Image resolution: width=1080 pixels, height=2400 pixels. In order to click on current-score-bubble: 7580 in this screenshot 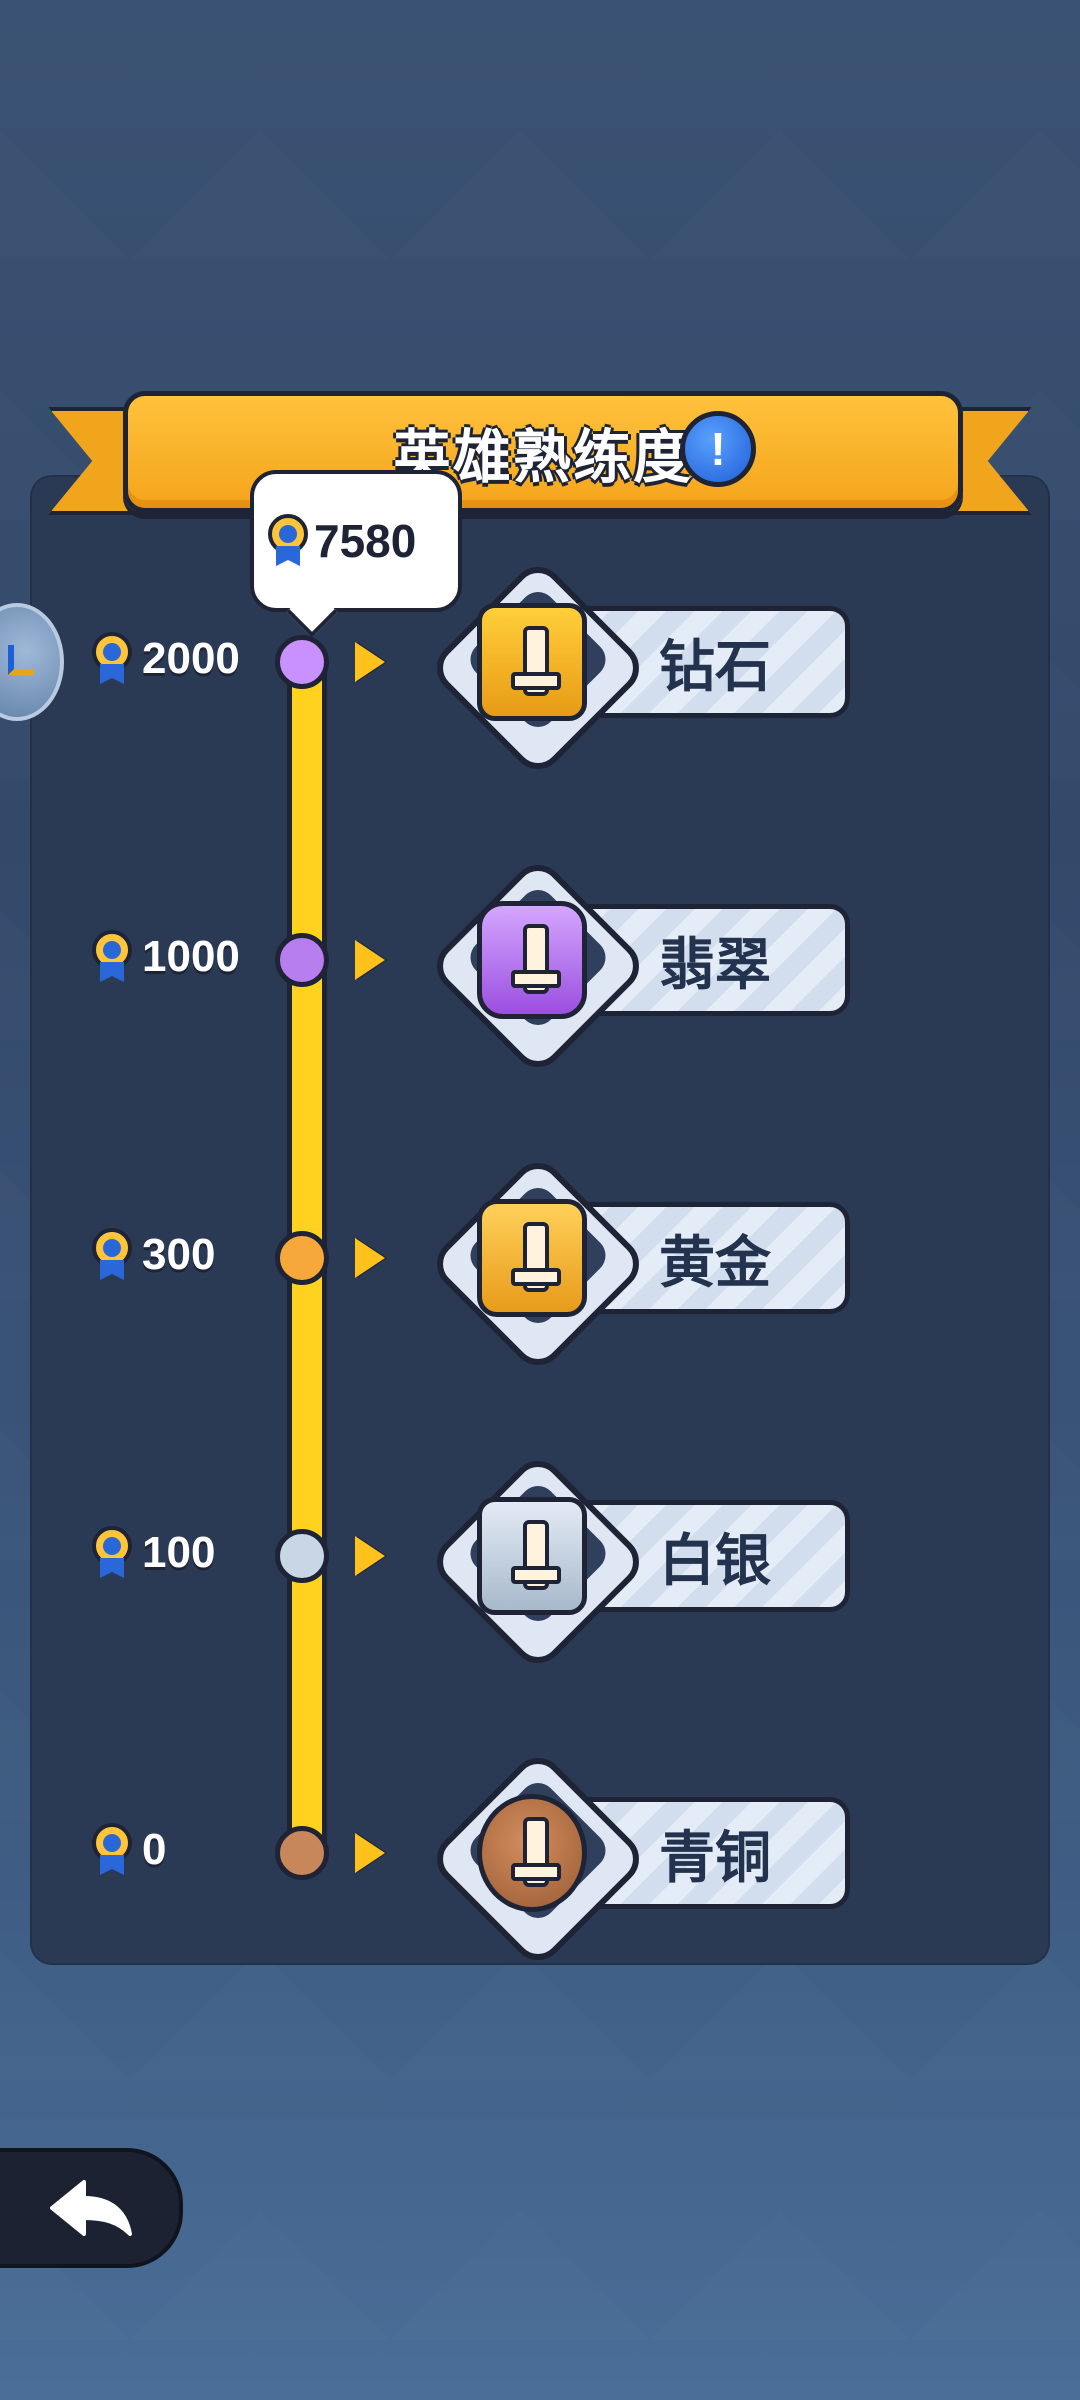, I will do `click(356, 541)`.